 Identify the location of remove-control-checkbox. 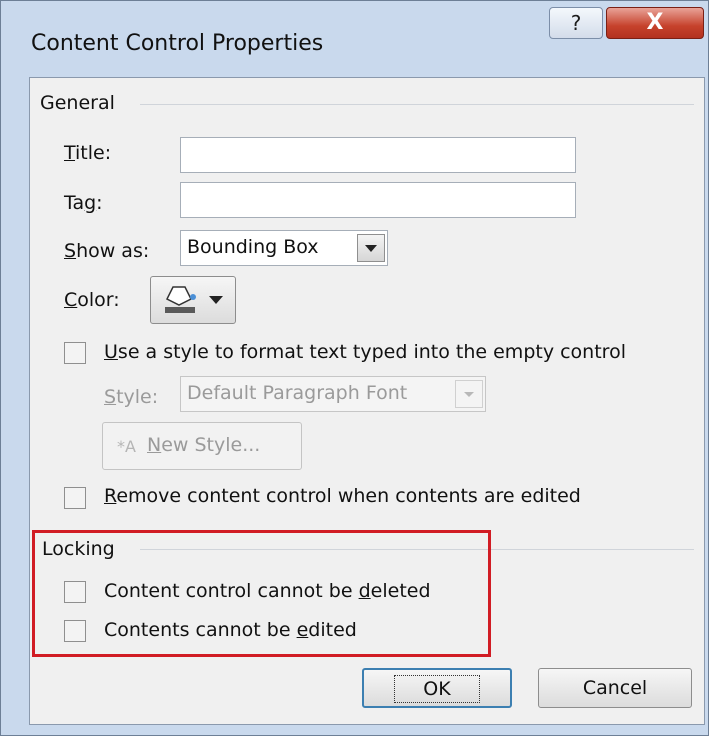
(75, 498).